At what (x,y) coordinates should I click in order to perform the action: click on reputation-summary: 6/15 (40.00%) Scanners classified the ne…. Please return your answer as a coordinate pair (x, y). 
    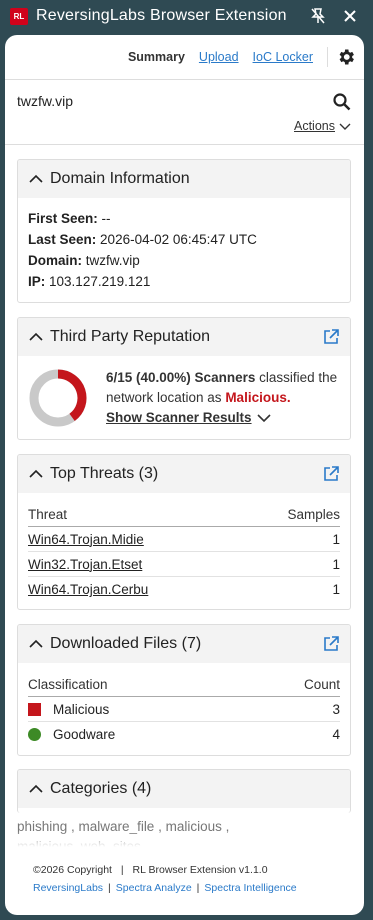
    Looking at the image, I should click on (228, 398).